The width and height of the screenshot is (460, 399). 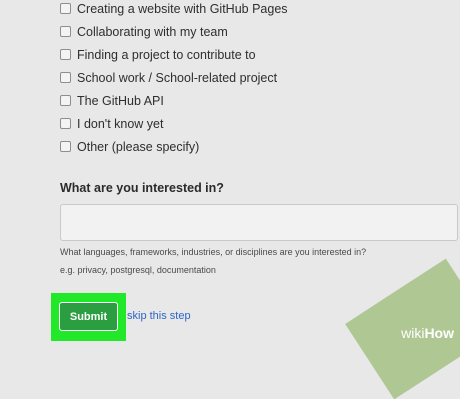 I want to click on option-label: The GitHub API, so click(x=120, y=100).